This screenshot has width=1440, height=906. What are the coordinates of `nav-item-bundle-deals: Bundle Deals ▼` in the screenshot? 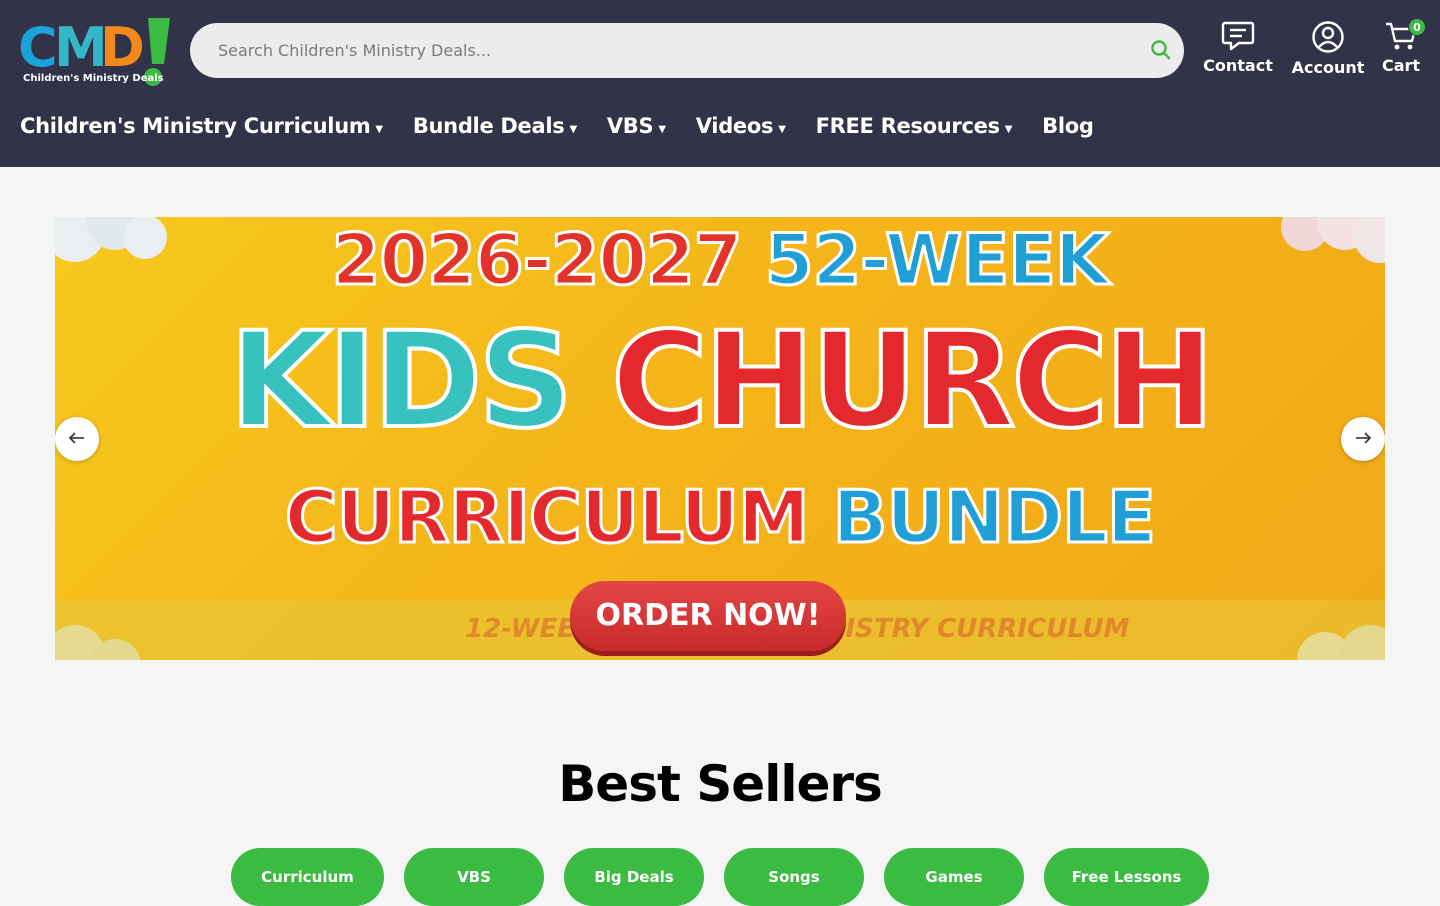 It's located at (495, 126).